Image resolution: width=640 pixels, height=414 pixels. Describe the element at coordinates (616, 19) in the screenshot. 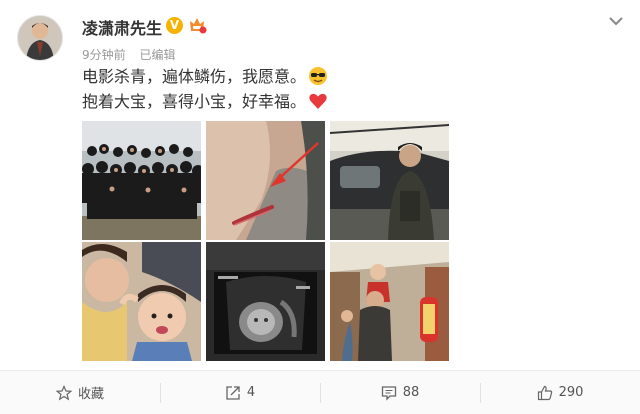

I see `chevron-down-icon` at that location.